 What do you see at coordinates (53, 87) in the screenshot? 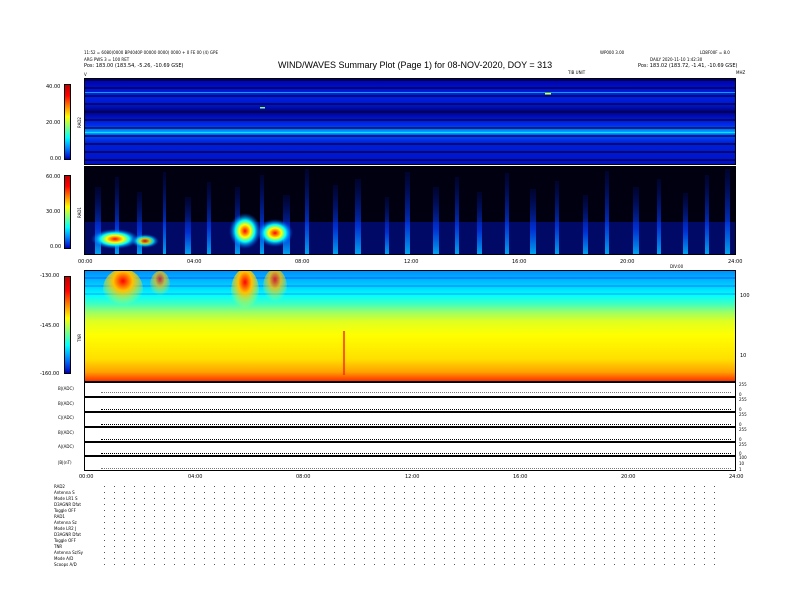
I see `rad2-tick: 40.00` at bounding box center [53, 87].